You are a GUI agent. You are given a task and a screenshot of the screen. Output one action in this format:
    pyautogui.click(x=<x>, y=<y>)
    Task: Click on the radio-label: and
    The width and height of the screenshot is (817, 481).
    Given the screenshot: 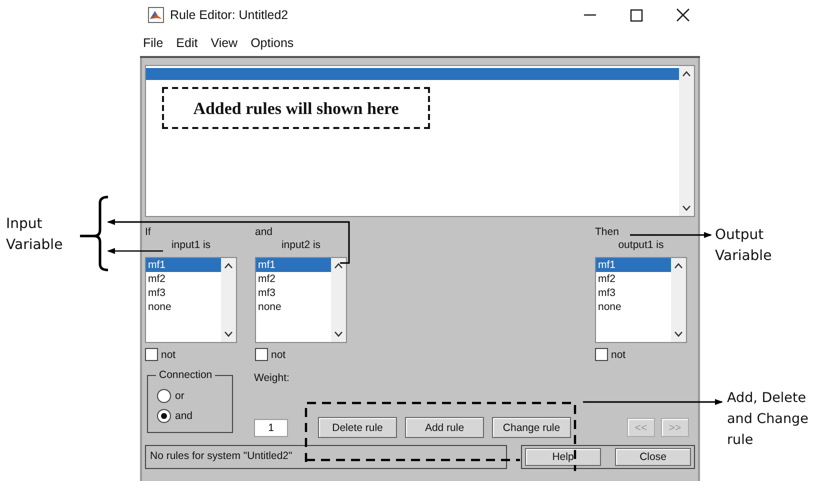 What is the action you would take?
    pyautogui.click(x=184, y=416)
    